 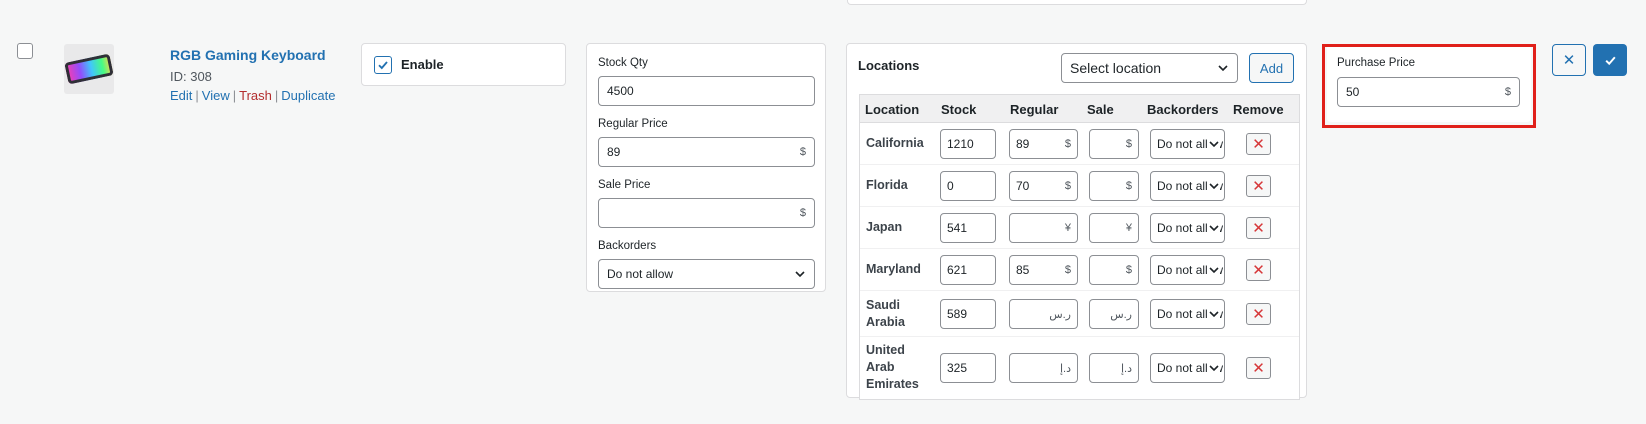 What do you see at coordinates (1043, 368) in the screenshot?
I see `location-regular-input: د.إ` at bounding box center [1043, 368].